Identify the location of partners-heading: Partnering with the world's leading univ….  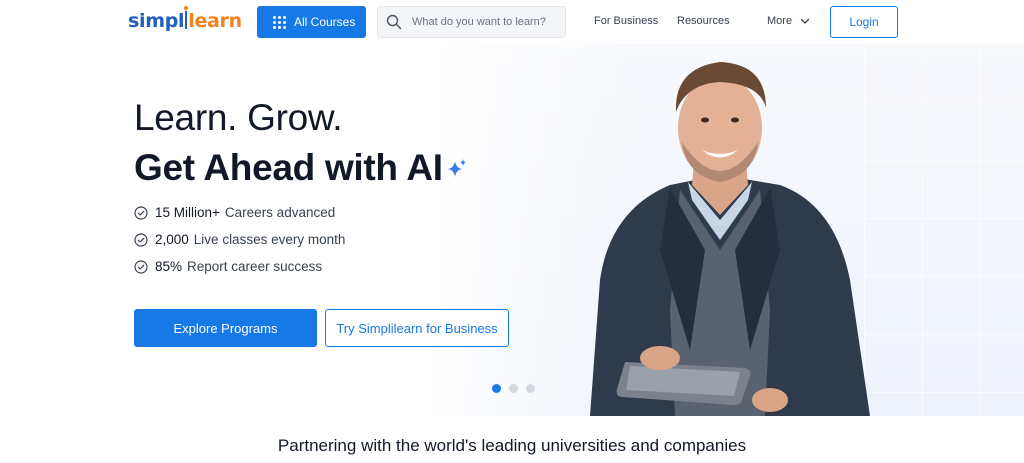
(512, 445).